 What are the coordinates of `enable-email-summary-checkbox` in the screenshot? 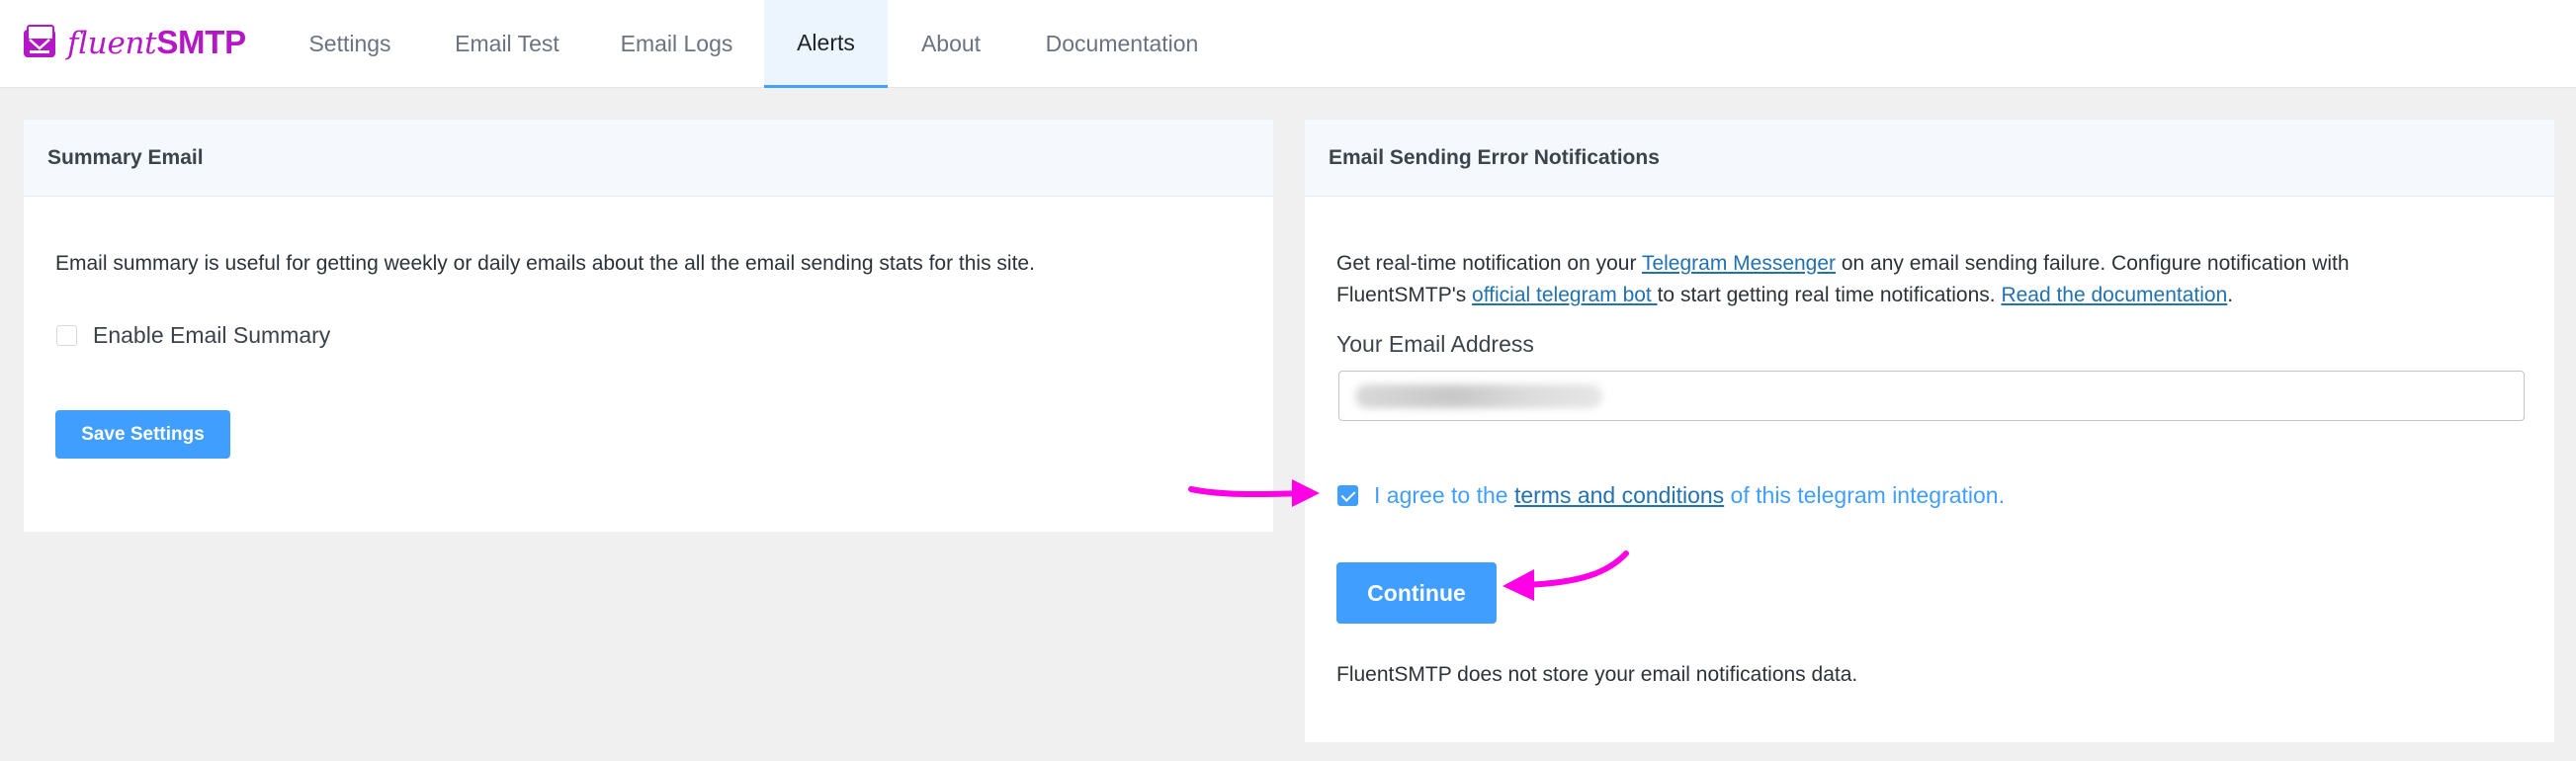 It's located at (66, 336).